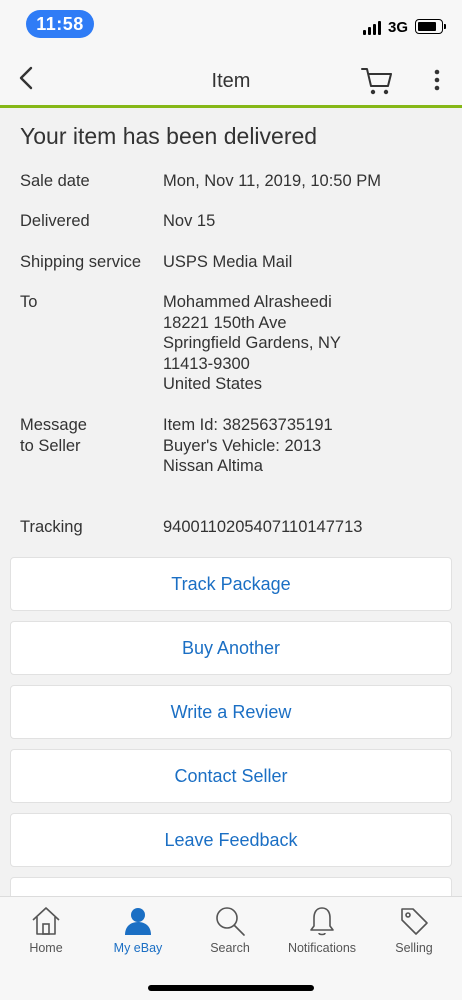 The width and height of the screenshot is (462, 1000). Describe the element at coordinates (231, 840) in the screenshot. I see `leave-feedback-button: Leave Feedback` at that location.